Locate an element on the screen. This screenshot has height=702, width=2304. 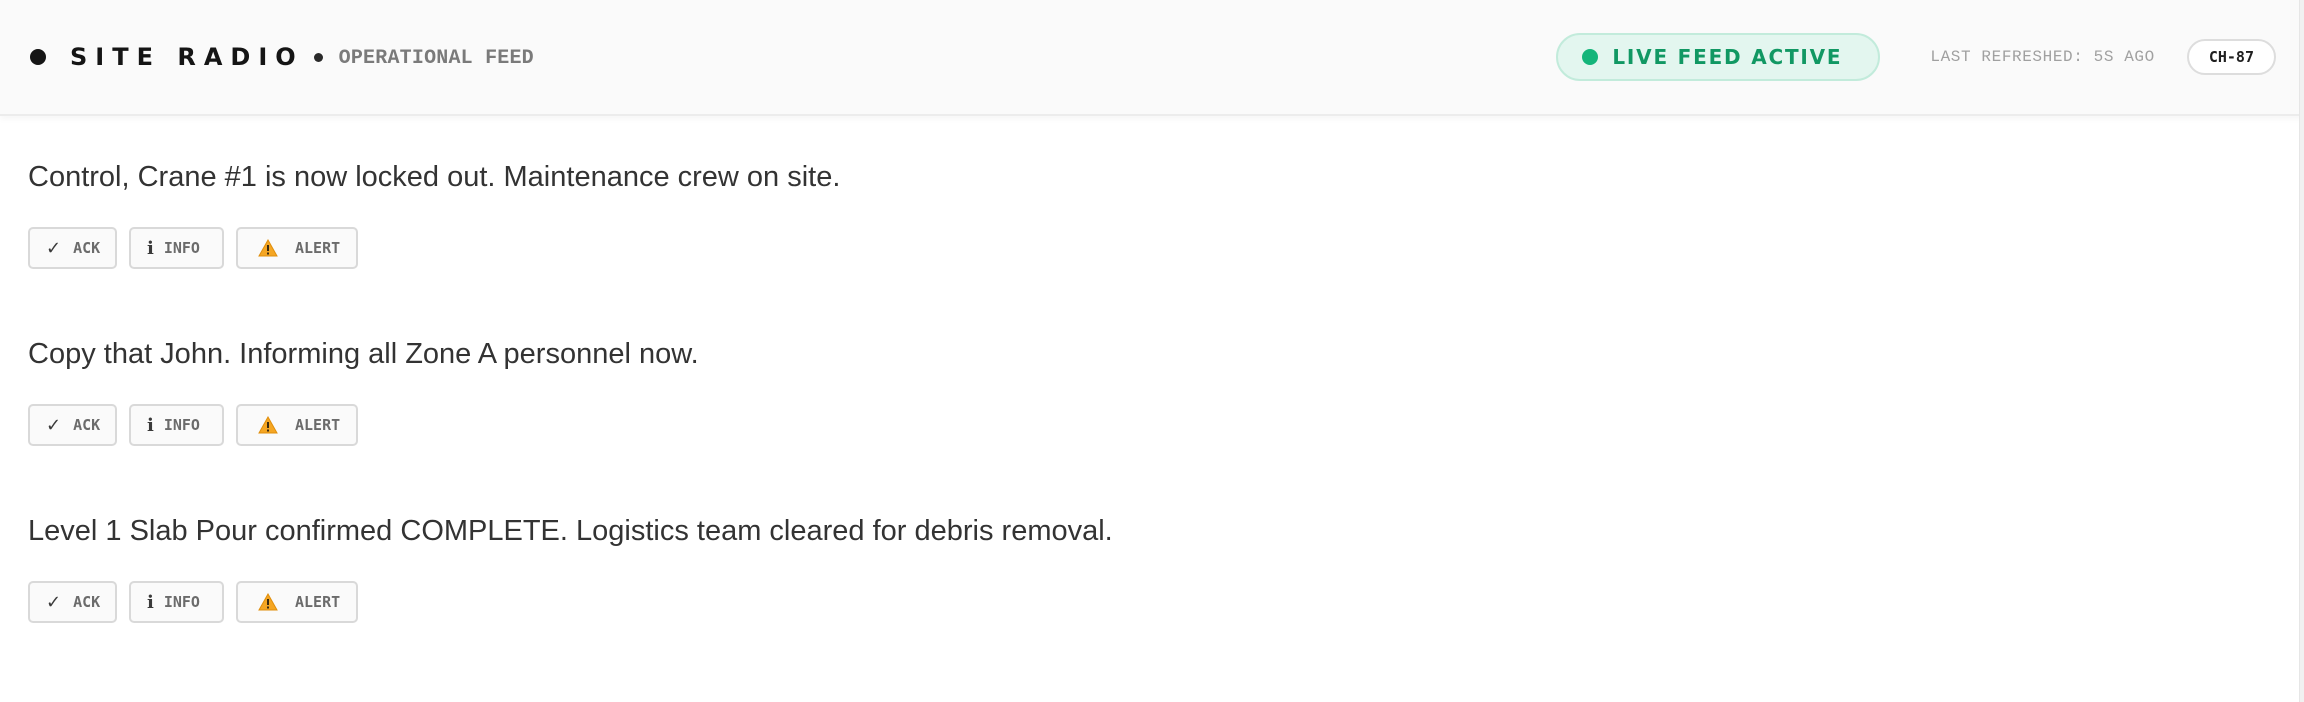
last-refreshed-label: LAST REFRESHED: 5S AGO is located at coordinates (2042, 57).